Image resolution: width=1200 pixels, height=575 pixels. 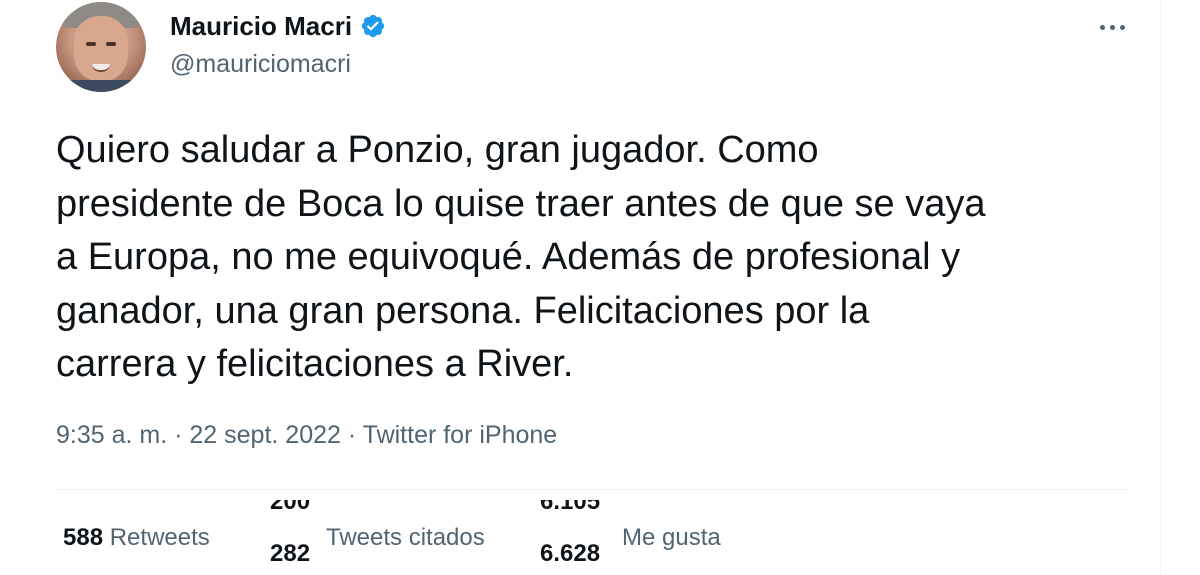 I want to click on tweet-source: Twitter for iPhone, so click(x=460, y=435).